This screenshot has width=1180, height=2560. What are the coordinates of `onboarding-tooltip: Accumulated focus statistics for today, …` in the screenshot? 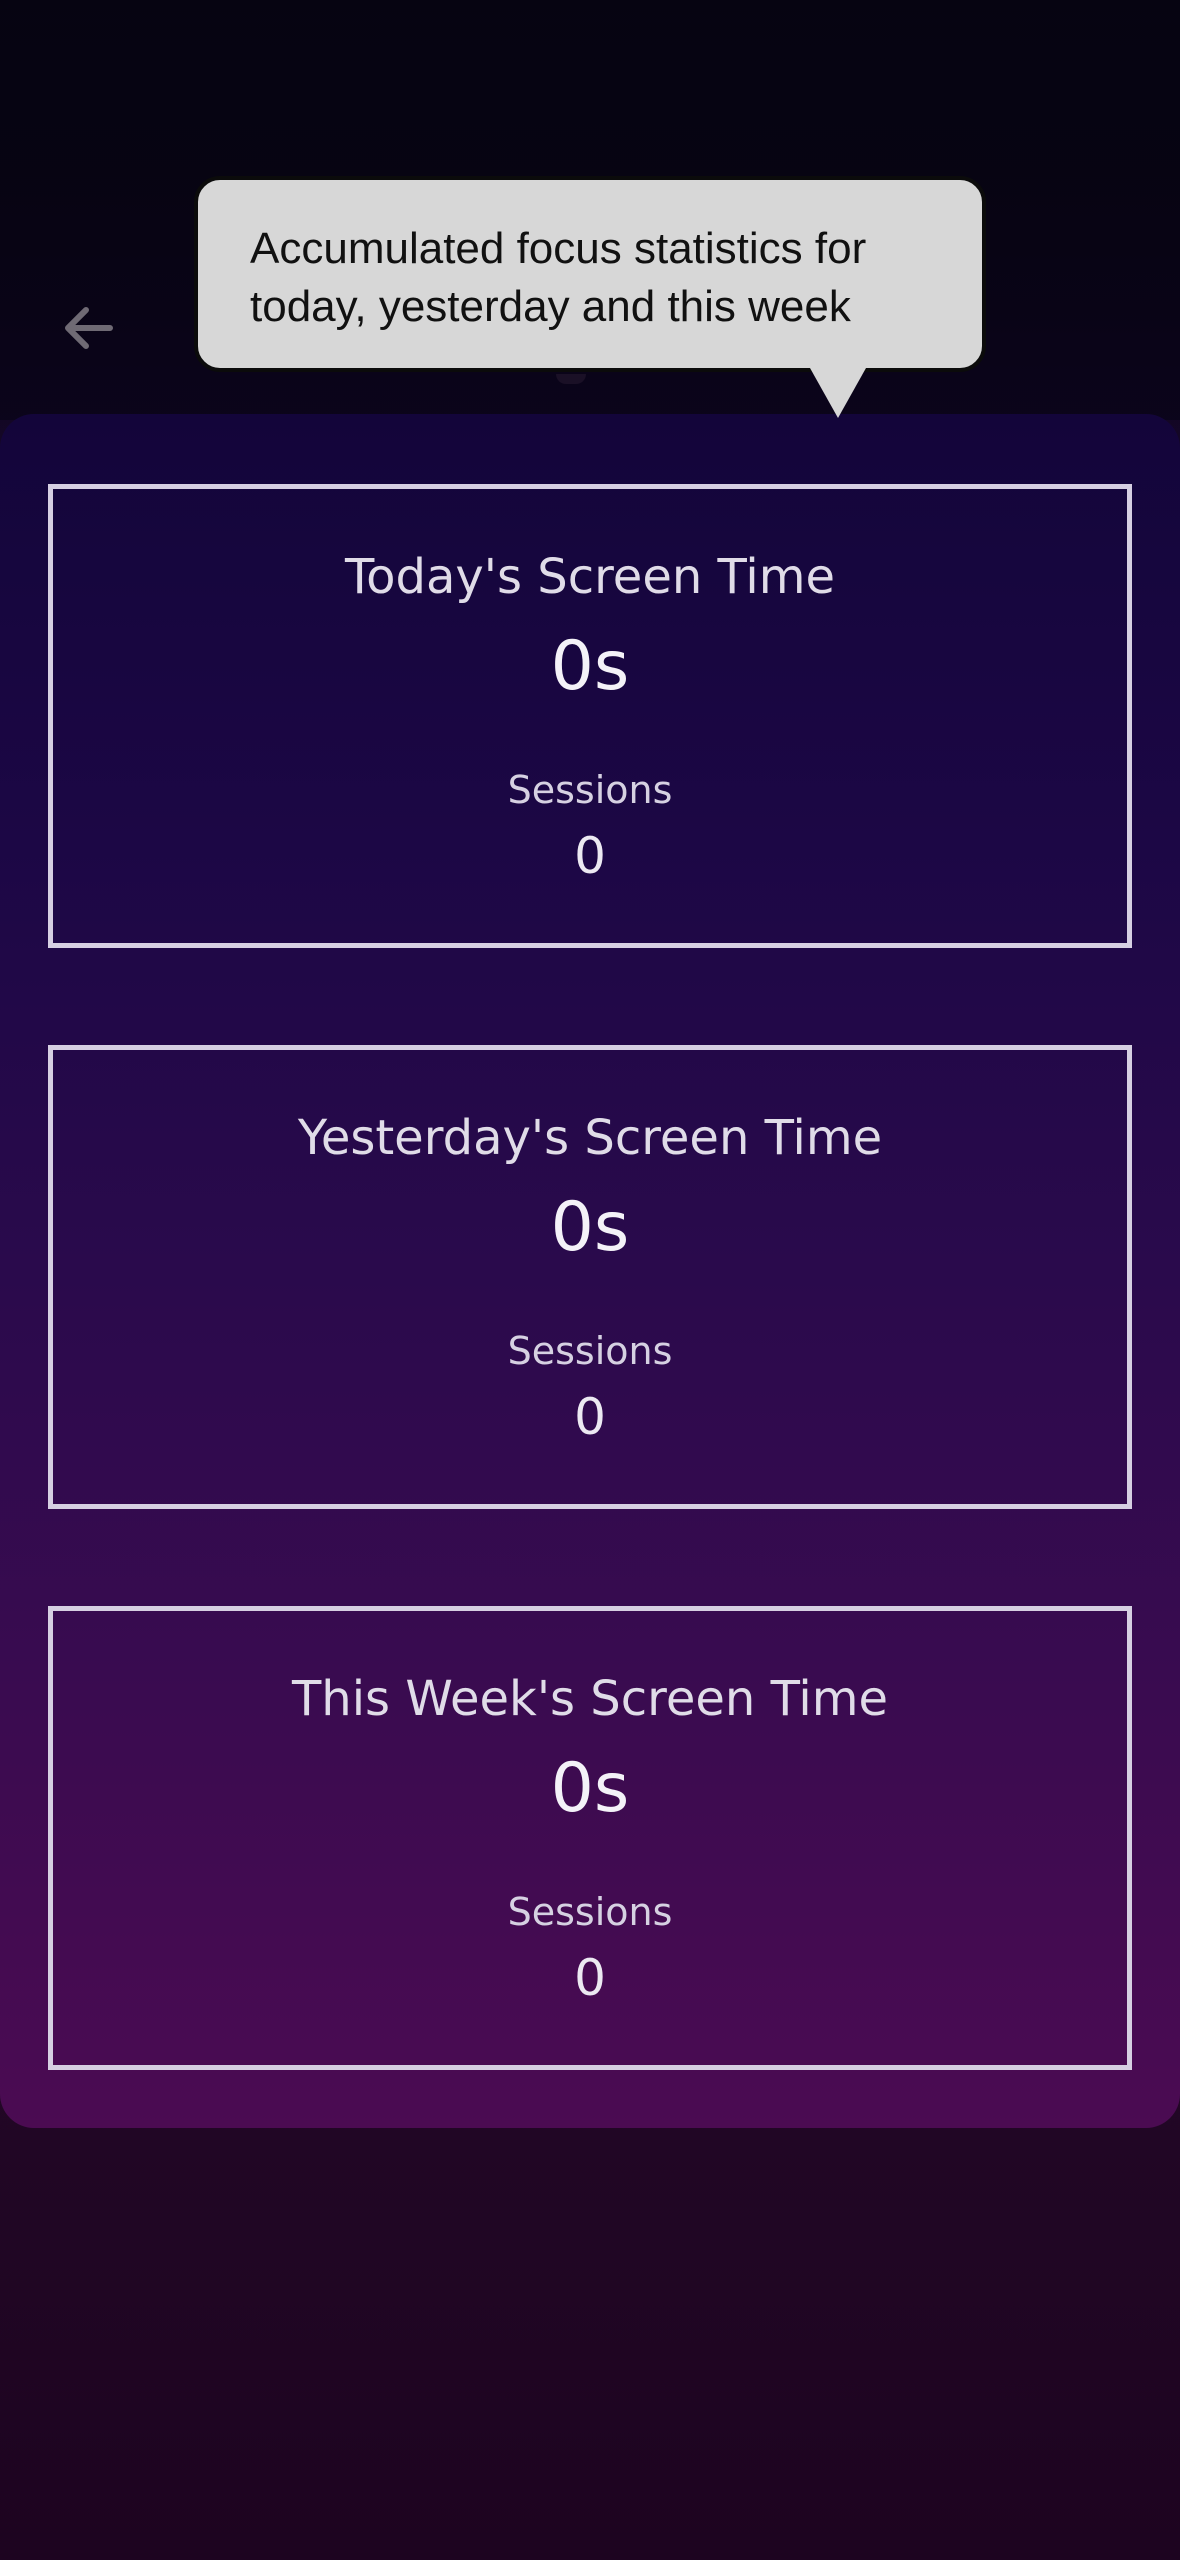 It's located at (590, 274).